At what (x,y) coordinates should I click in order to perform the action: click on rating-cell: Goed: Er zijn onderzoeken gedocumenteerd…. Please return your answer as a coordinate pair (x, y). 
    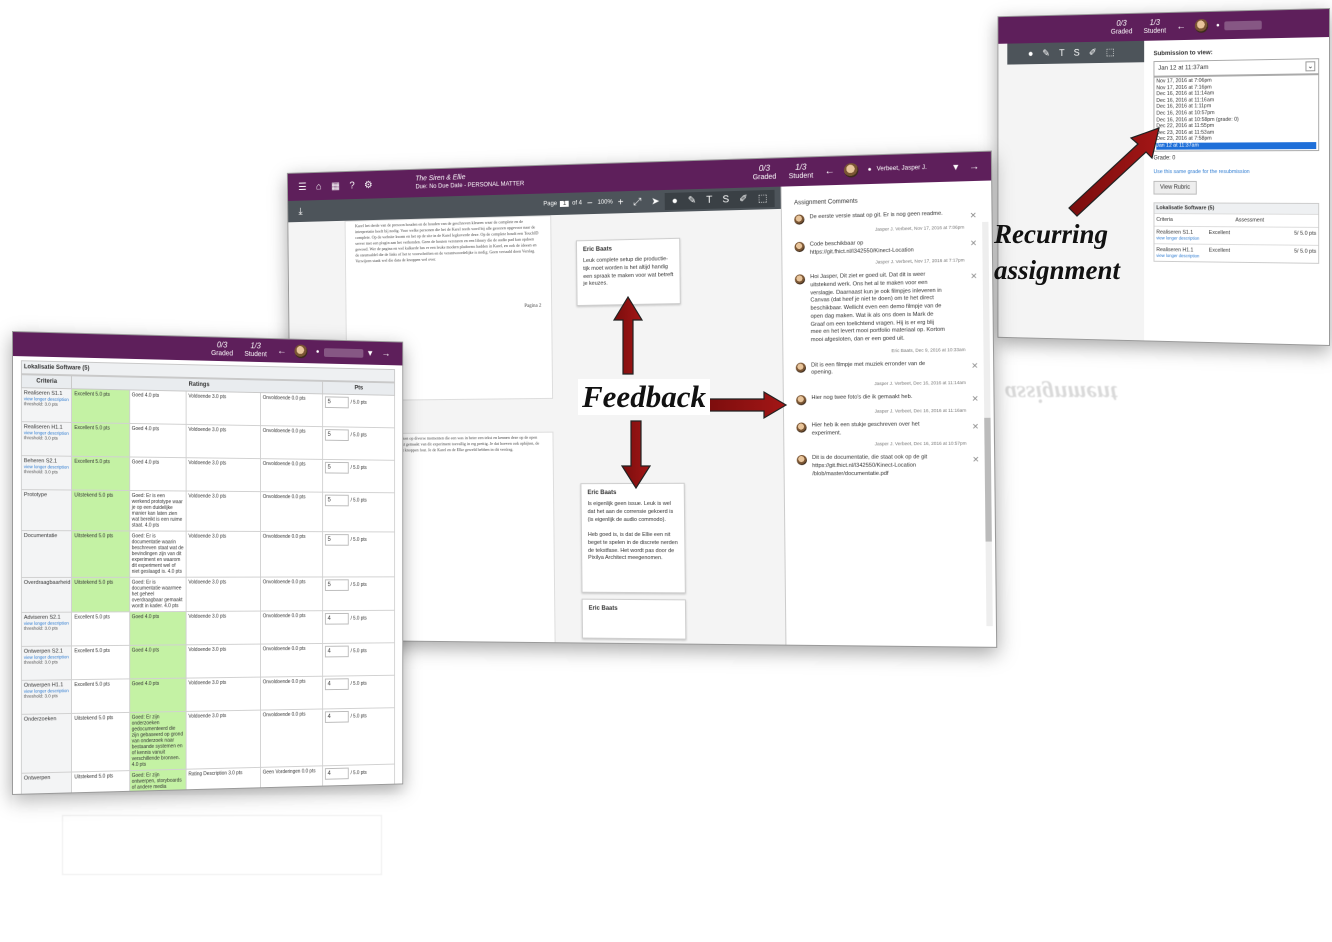
    Looking at the image, I should click on (157, 741).